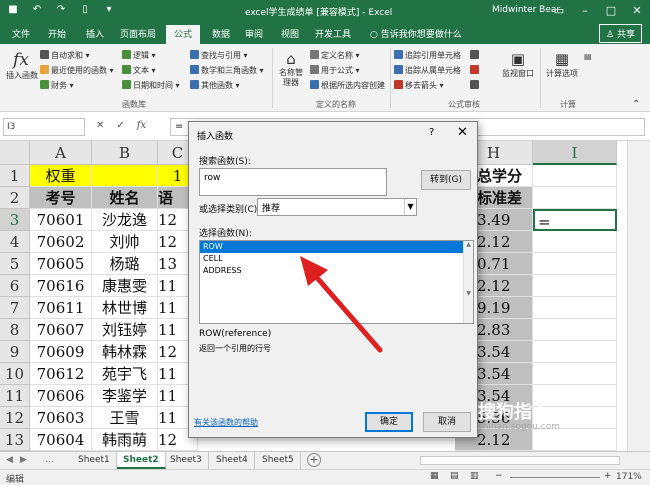 Image resolution: width=650 pixels, height=485 pixels. What do you see at coordinates (15, 352) in the screenshot?
I see `row-header: 9` at bounding box center [15, 352].